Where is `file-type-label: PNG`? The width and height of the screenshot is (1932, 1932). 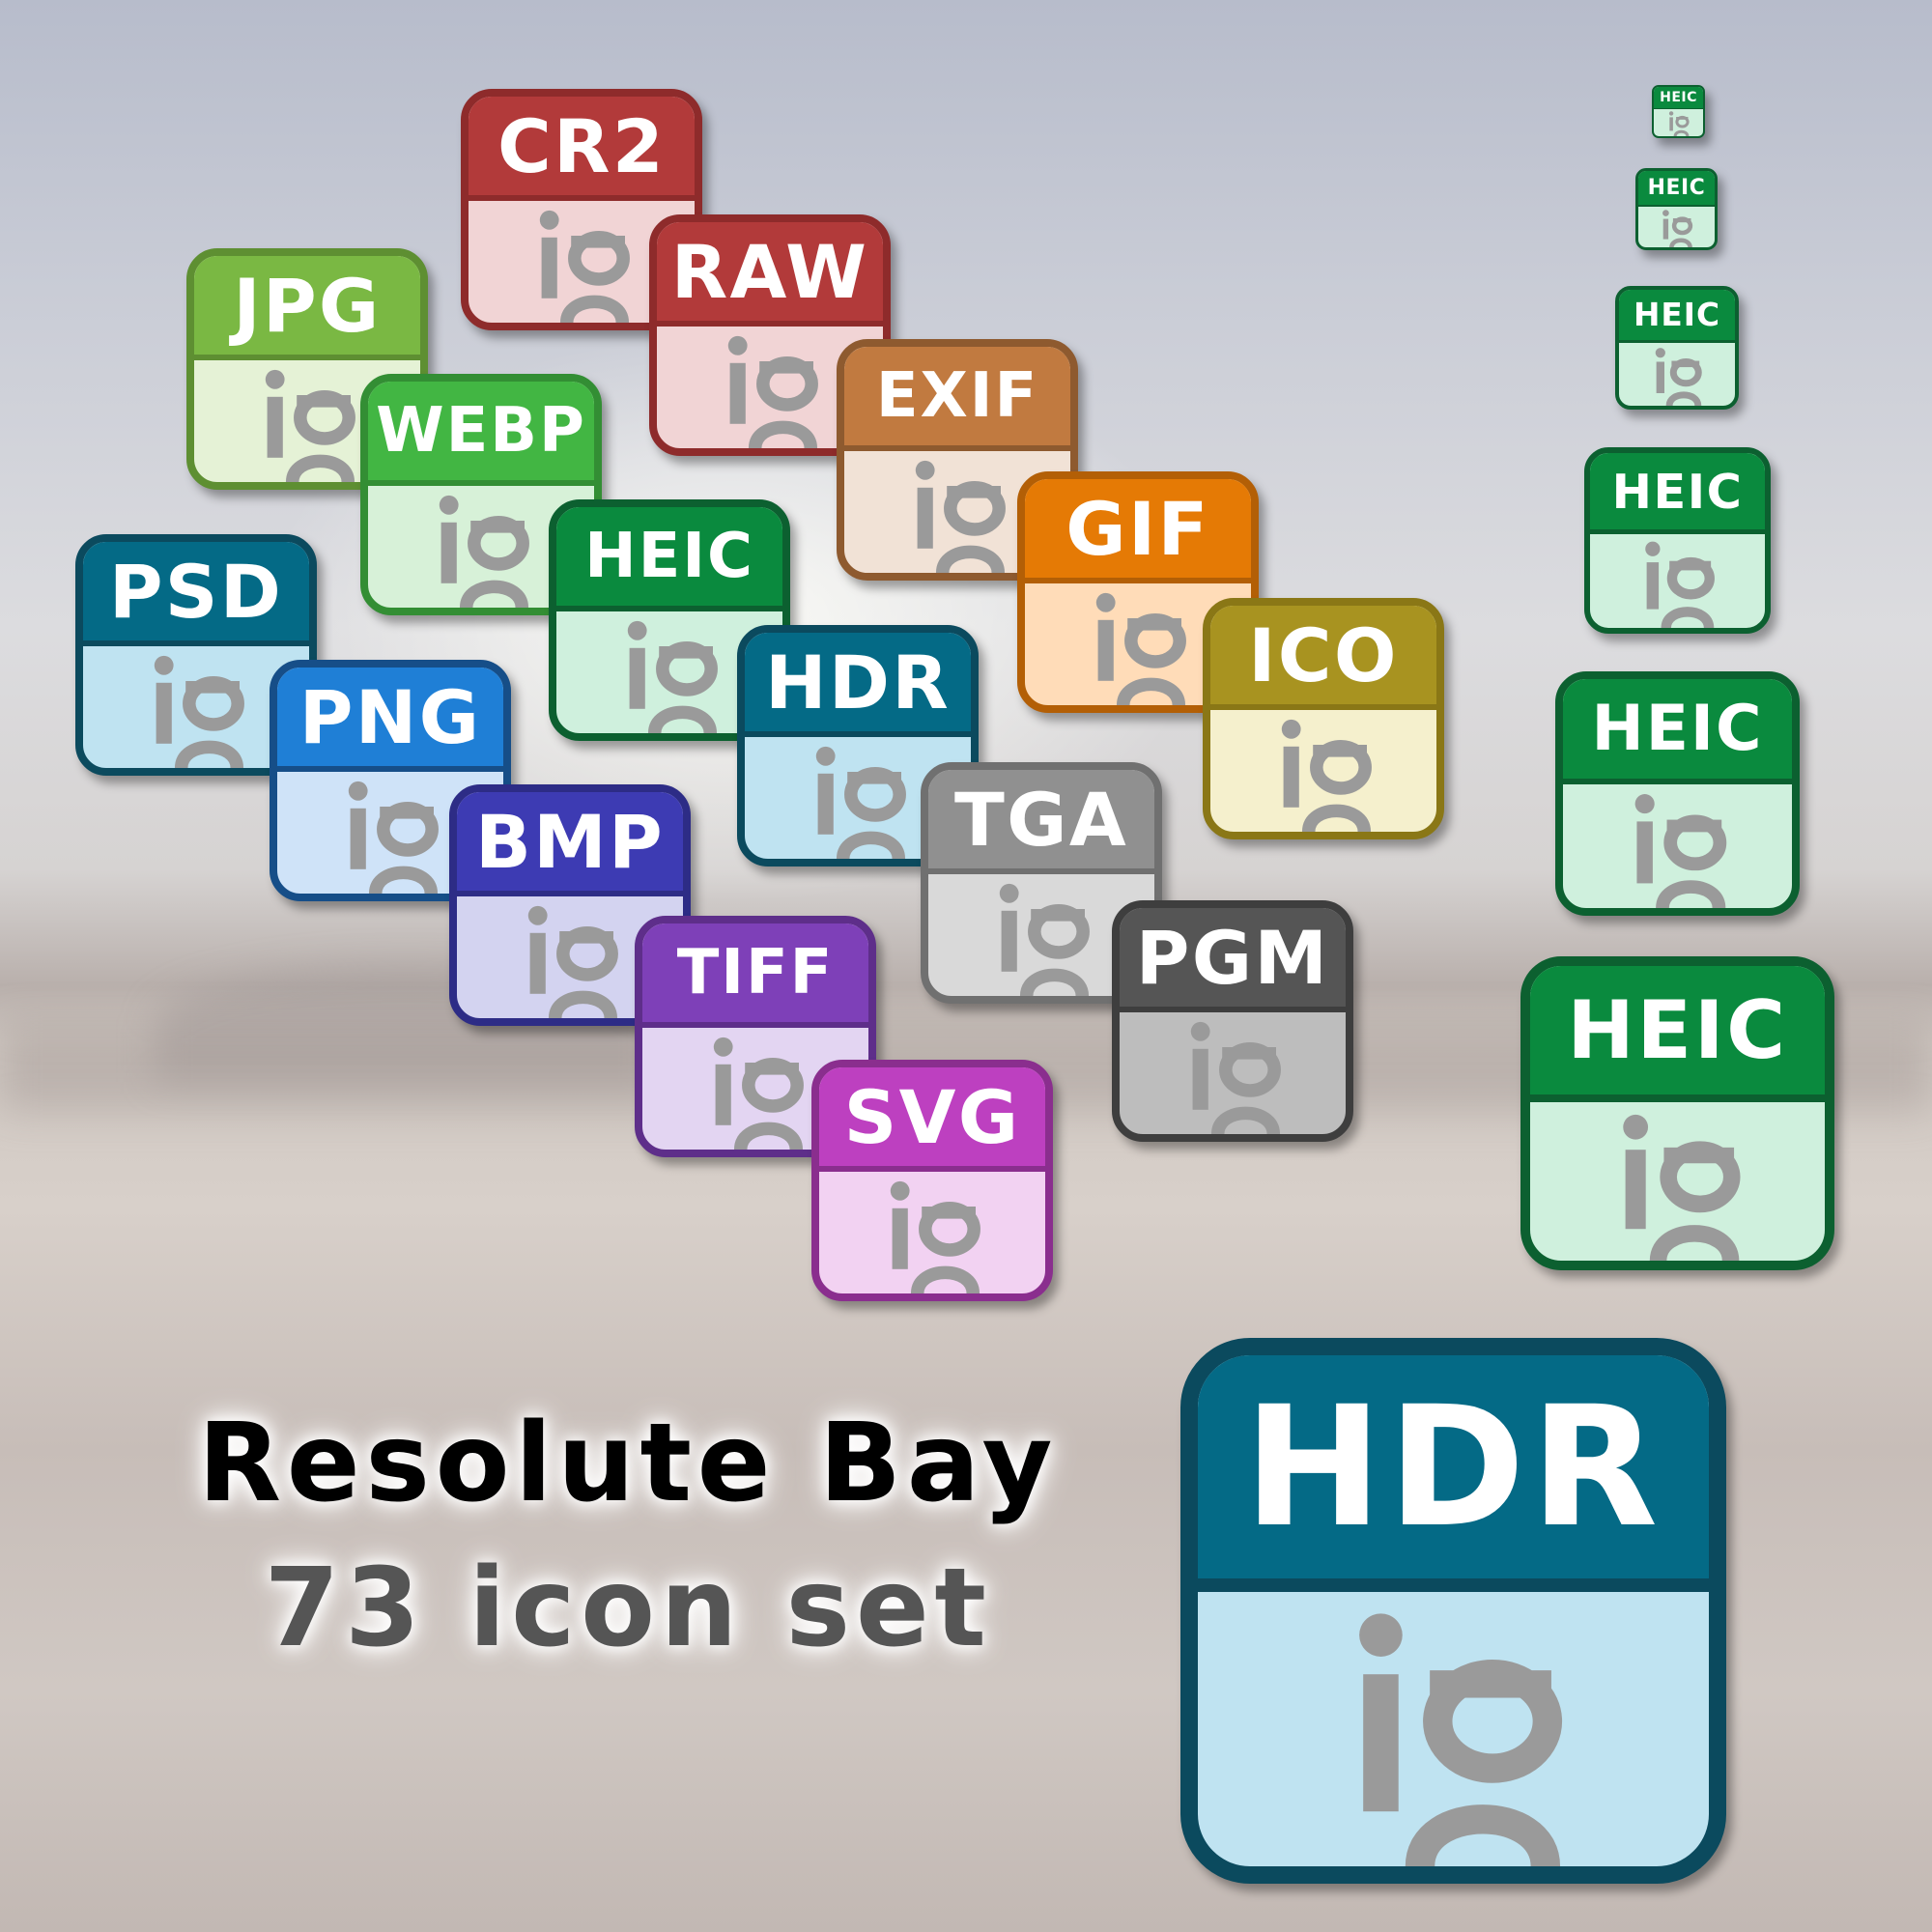
file-type-label: PNG is located at coordinates (390, 720).